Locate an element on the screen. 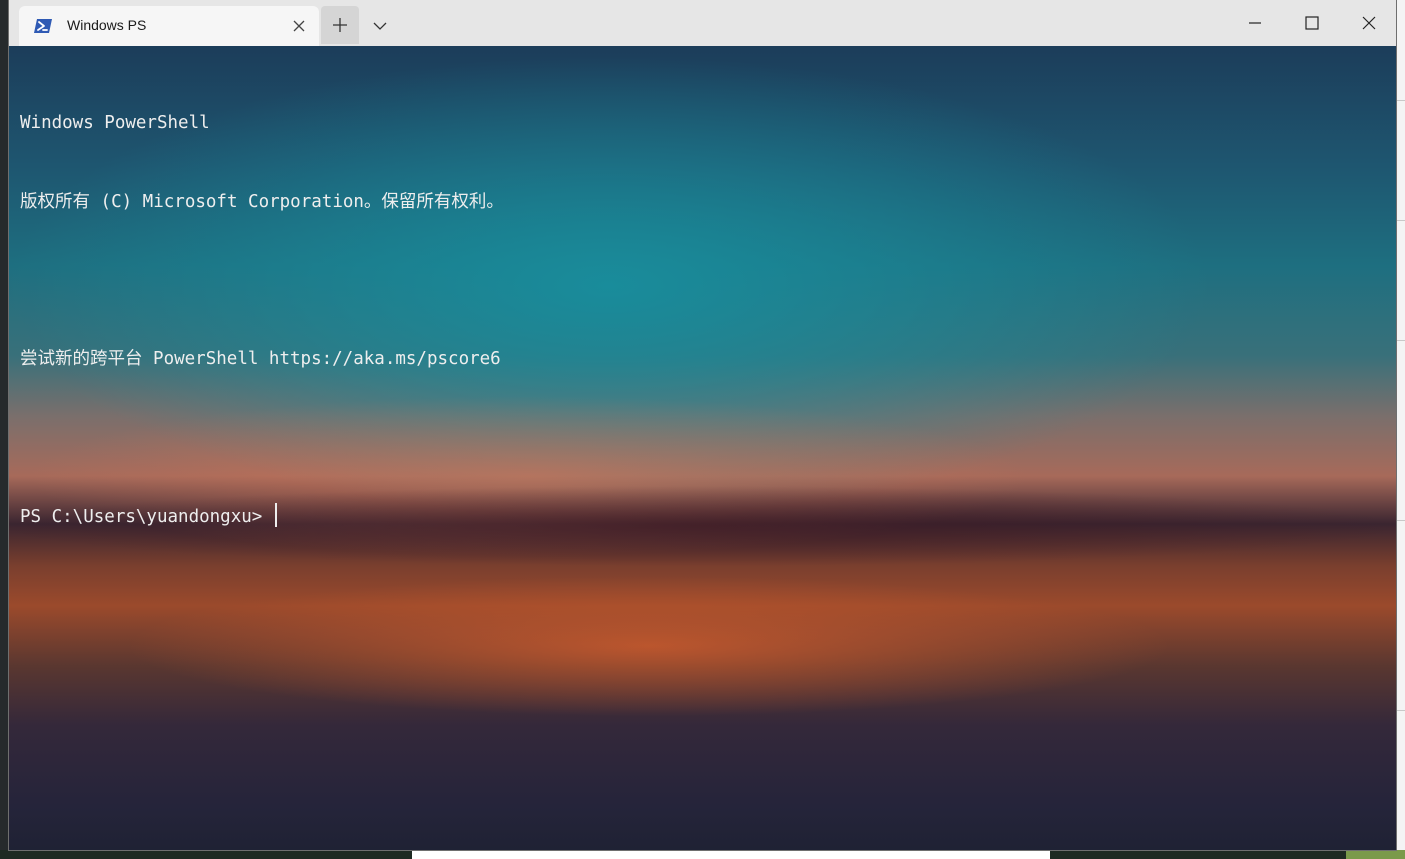 The height and width of the screenshot is (859, 1405). text-cursor is located at coordinates (275, 515).